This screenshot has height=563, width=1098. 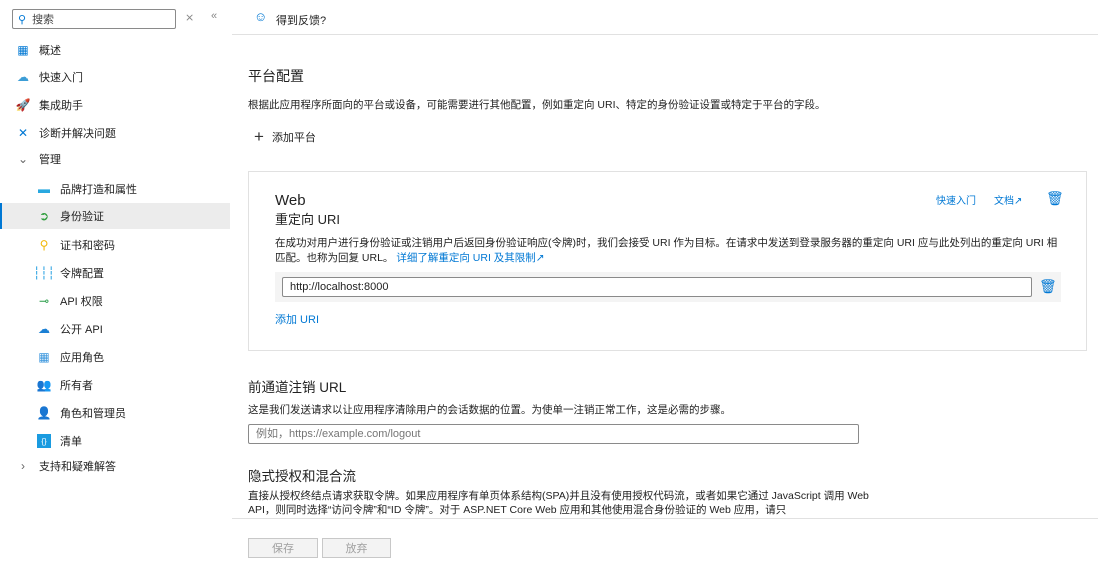 I want to click on add-platform-button: + 添加平台, so click(x=285, y=137).